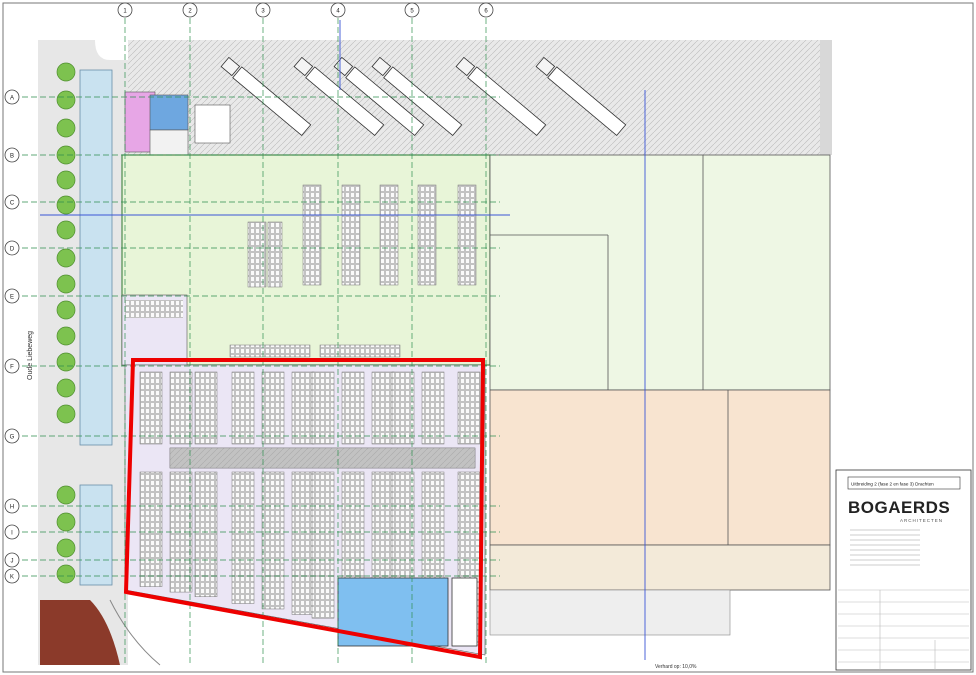 Image resolution: width=976 pixels, height=675 pixels. Describe the element at coordinates (610, 612) in the screenshot. I see `yard` at that location.